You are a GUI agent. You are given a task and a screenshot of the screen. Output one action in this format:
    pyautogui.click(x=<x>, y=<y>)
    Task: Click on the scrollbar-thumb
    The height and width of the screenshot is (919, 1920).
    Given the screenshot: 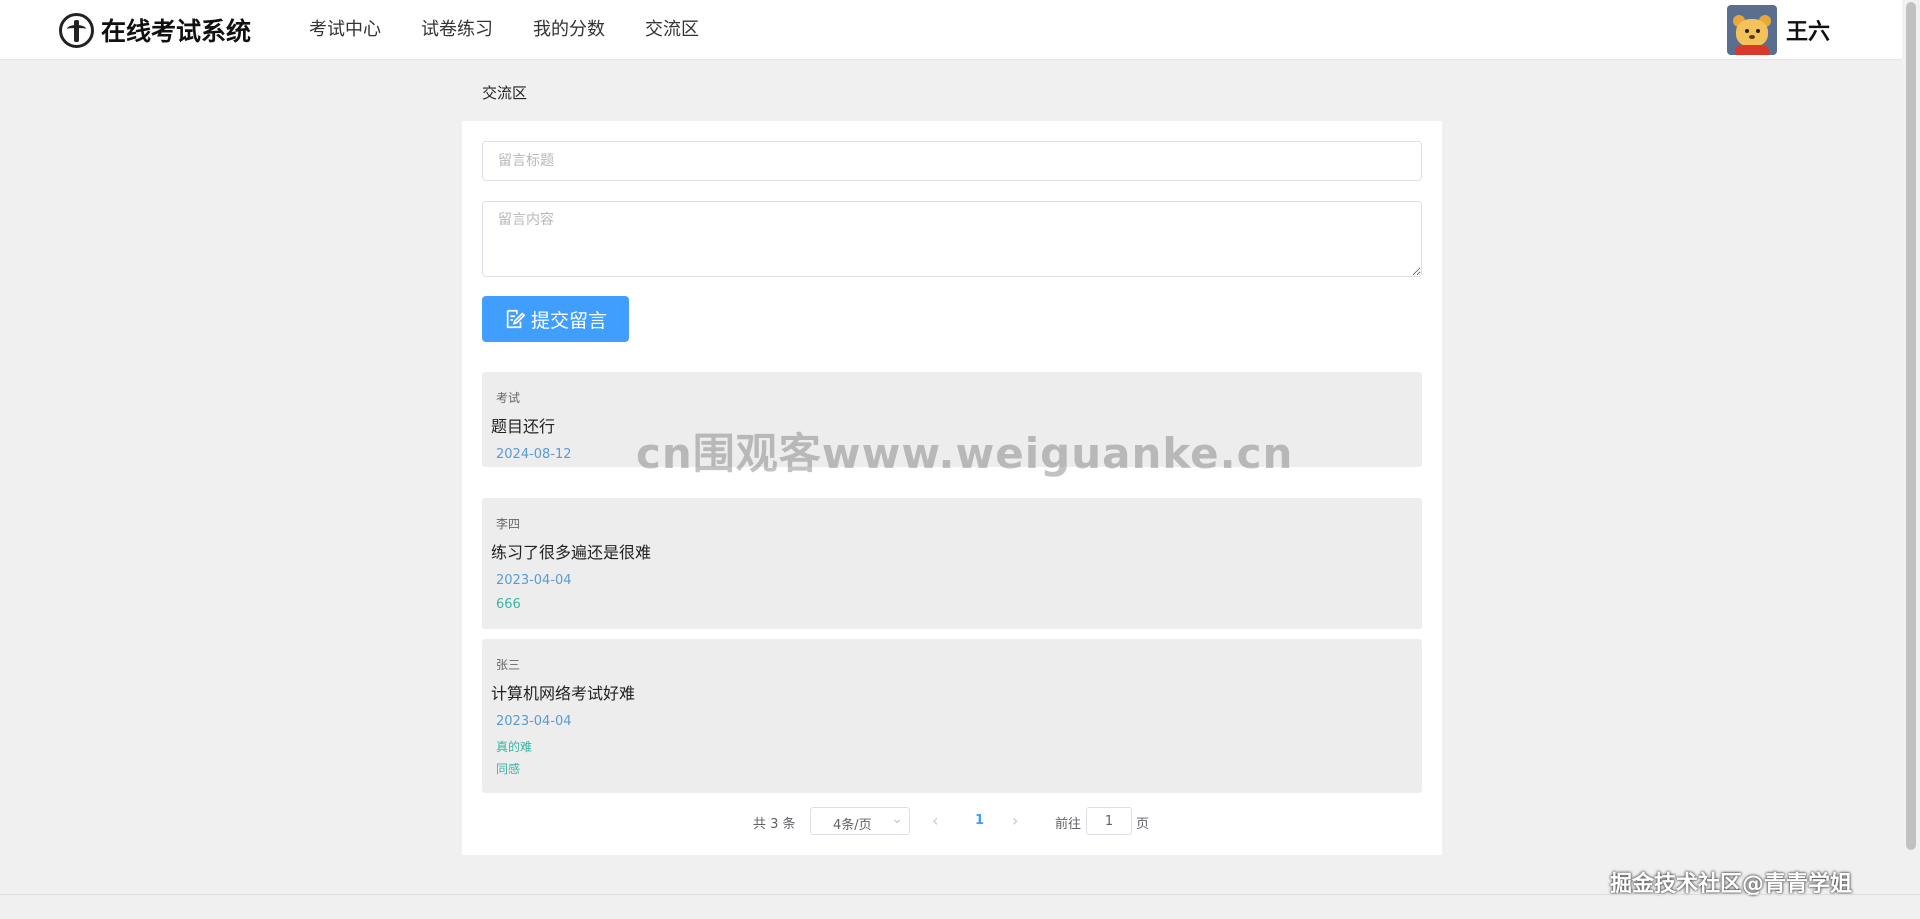 What is the action you would take?
    pyautogui.click(x=1911, y=426)
    